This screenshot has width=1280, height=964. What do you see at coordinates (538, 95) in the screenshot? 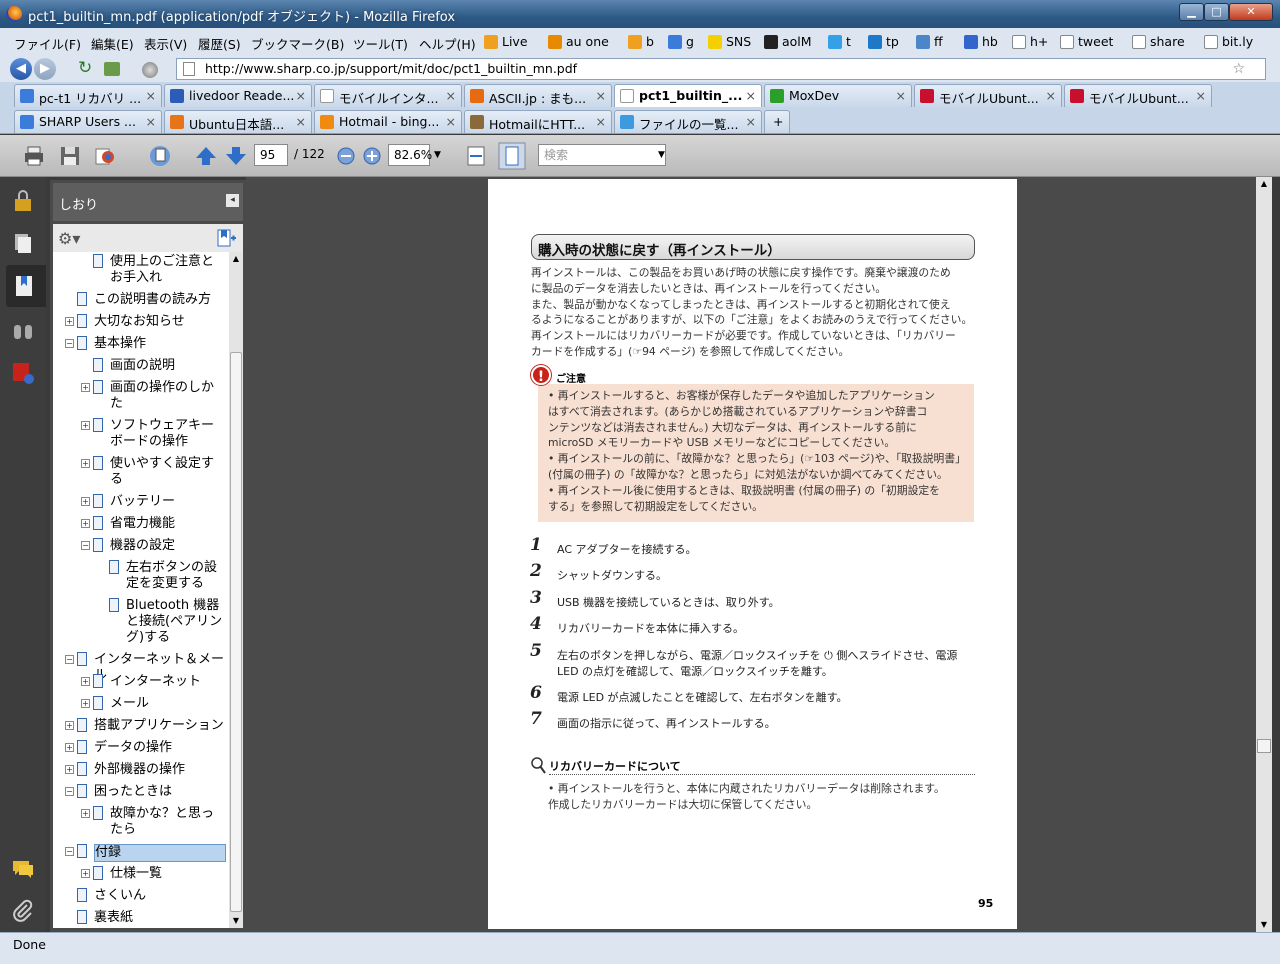
I see `tab: ASCII.jp : まも... ×` at bounding box center [538, 95].